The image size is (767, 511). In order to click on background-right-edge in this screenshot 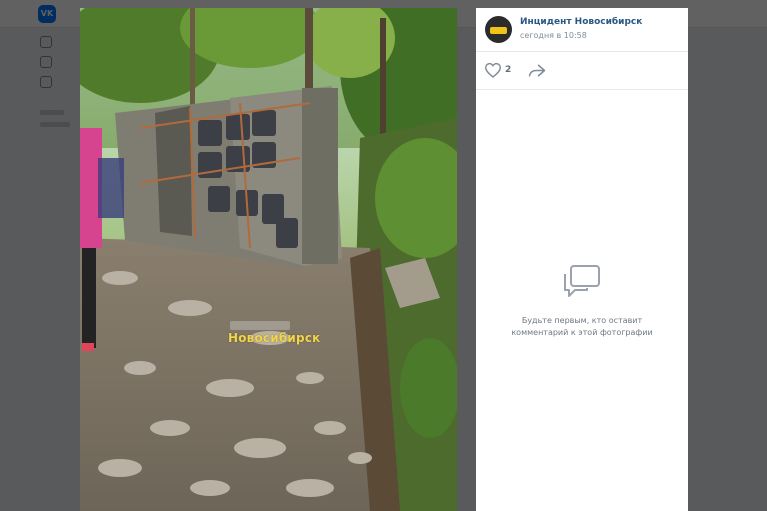, I will do `click(733, 269)`.